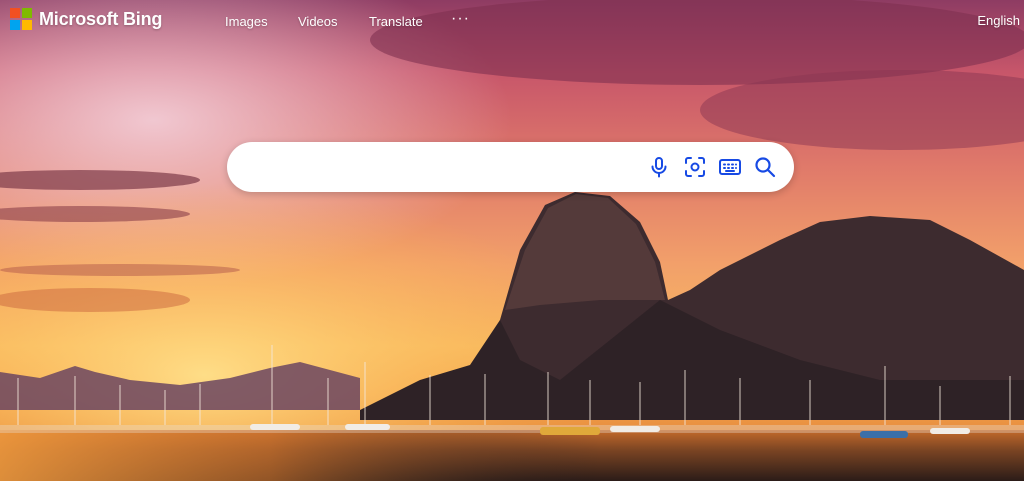 Image resolution: width=1024 pixels, height=481 pixels. What do you see at coordinates (730, 167) in the screenshot?
I see `keyboard-icon` at bounding box center [730, 167].